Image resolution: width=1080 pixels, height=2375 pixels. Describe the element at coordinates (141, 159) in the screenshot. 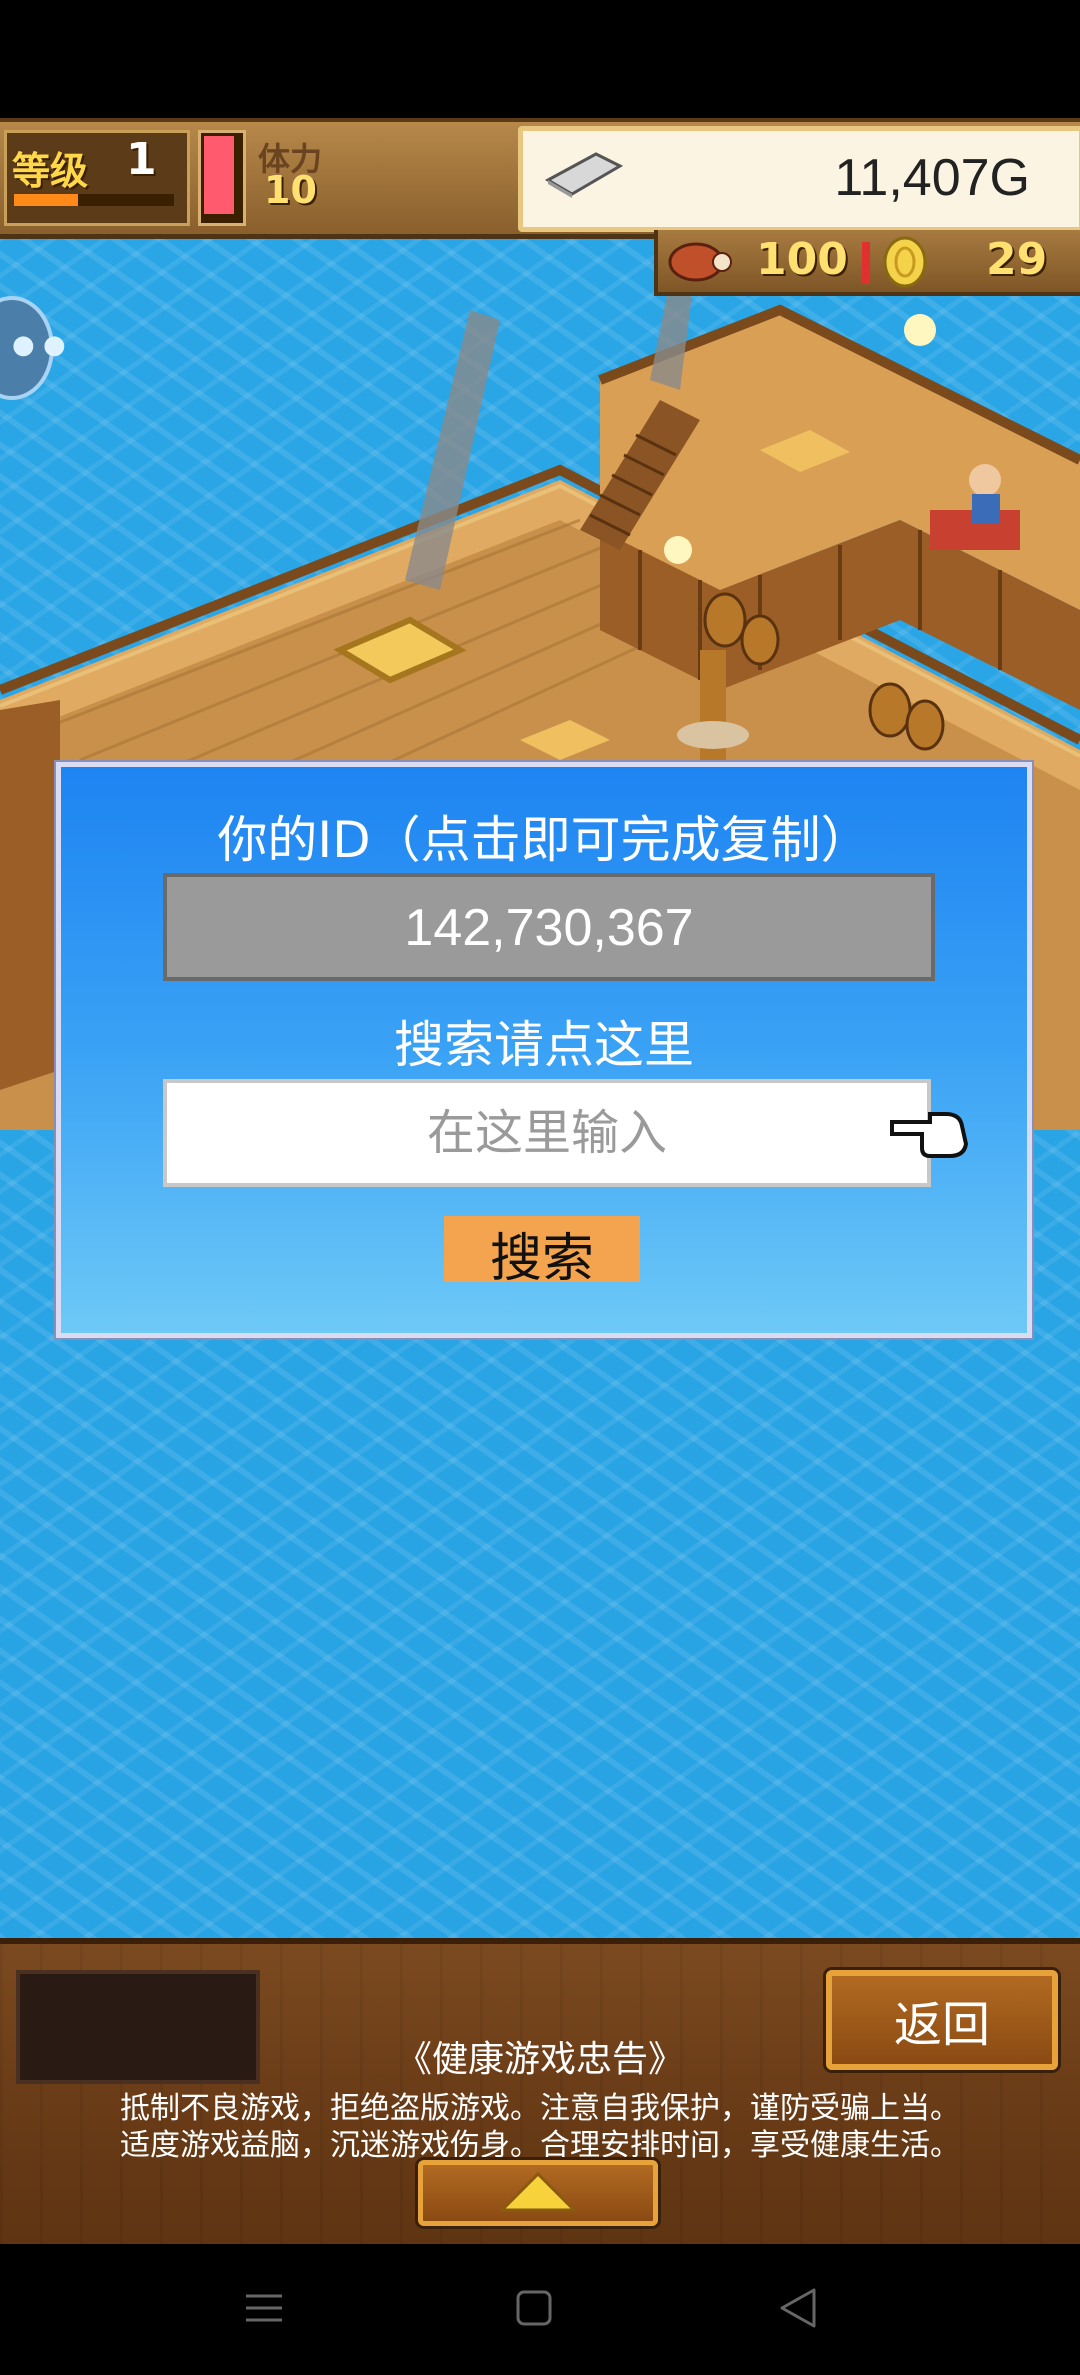

I see `level-value: 1` at that location.